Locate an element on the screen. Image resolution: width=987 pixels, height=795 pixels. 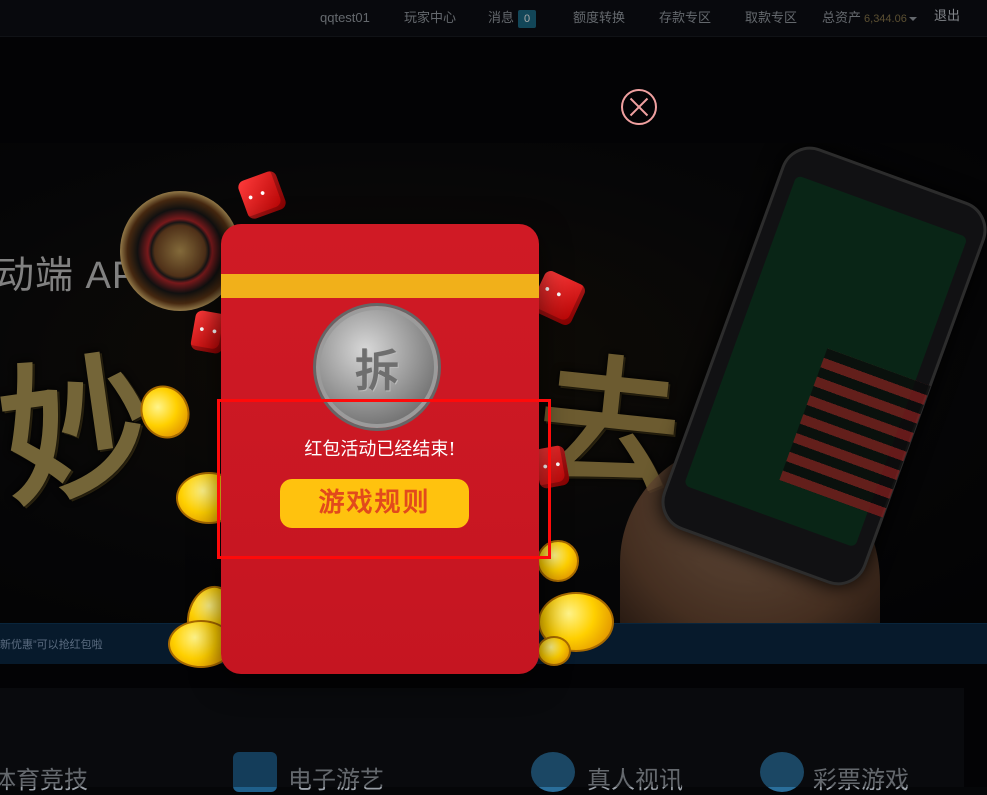
highlight-box is located at coordinates (384, 479).